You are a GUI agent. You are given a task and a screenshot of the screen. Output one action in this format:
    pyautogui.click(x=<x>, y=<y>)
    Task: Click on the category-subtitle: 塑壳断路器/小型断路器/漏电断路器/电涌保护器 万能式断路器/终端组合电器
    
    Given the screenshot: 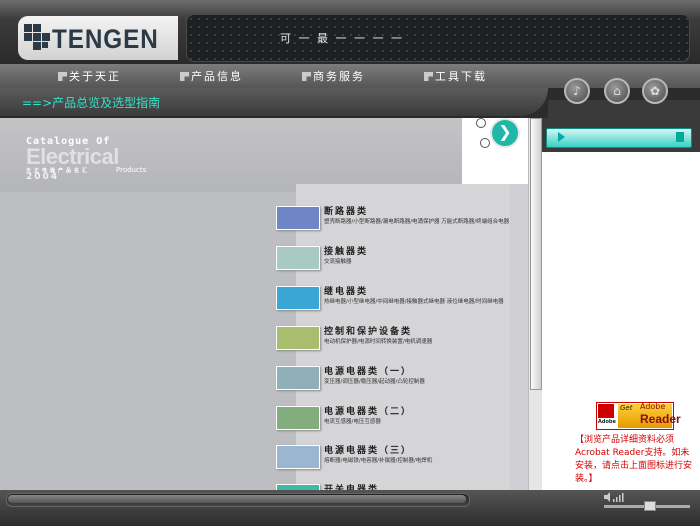 What is the action you would take?
    pyautogui.click(x=417, y=222)
    